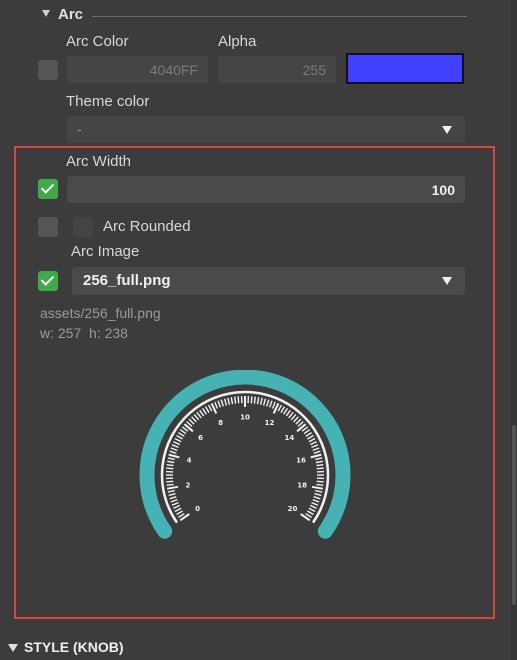  Describe the element at coordinates (79, 129) in the screenshot. I see `theme-color-value: -` at that location.